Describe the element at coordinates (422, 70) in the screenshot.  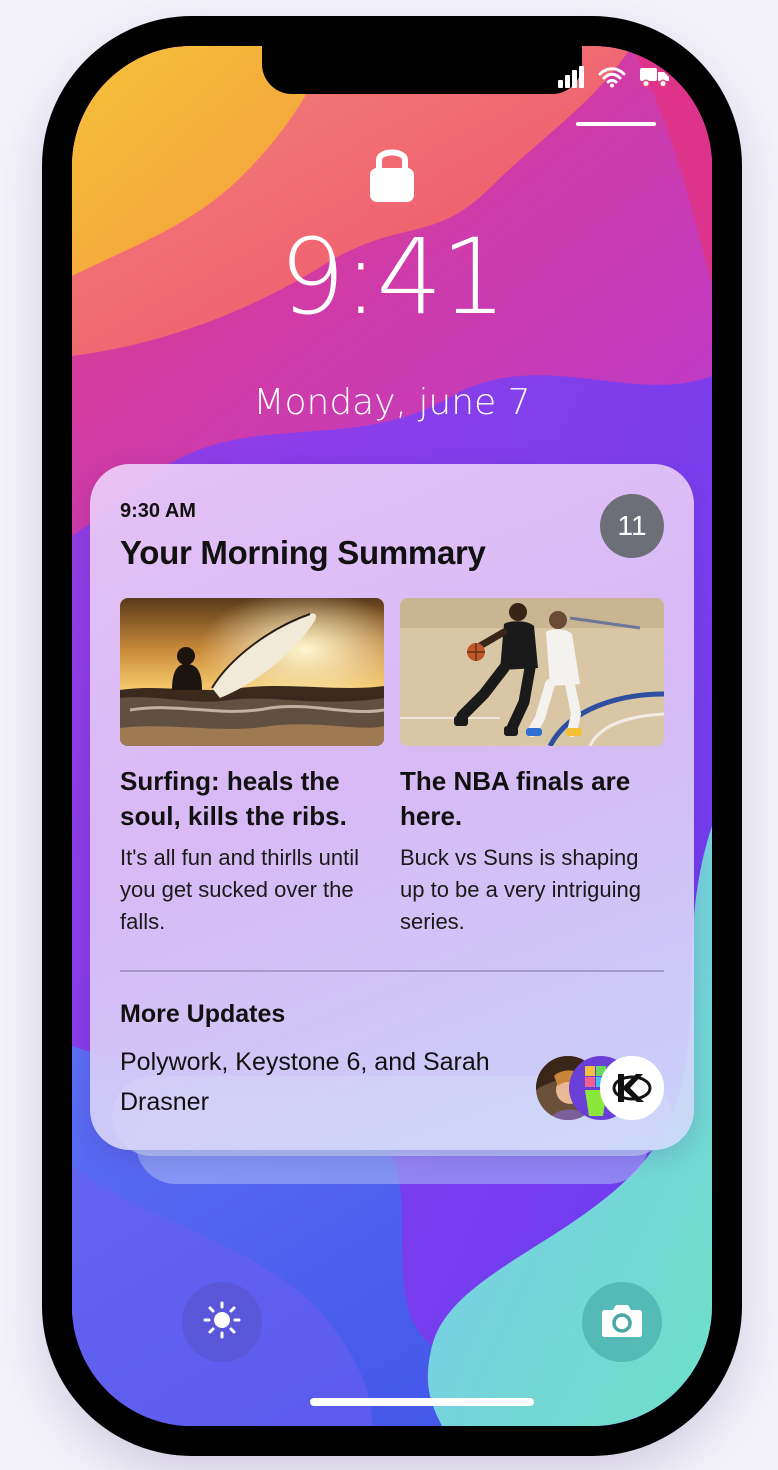
I see `notch` at that location.